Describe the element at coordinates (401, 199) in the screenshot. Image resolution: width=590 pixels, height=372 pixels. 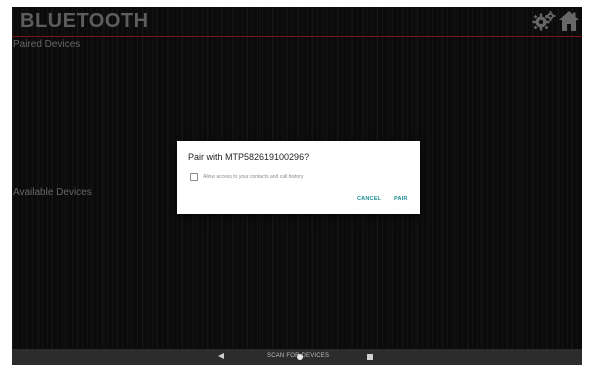
I see `pair-button: PAIR` at that location.